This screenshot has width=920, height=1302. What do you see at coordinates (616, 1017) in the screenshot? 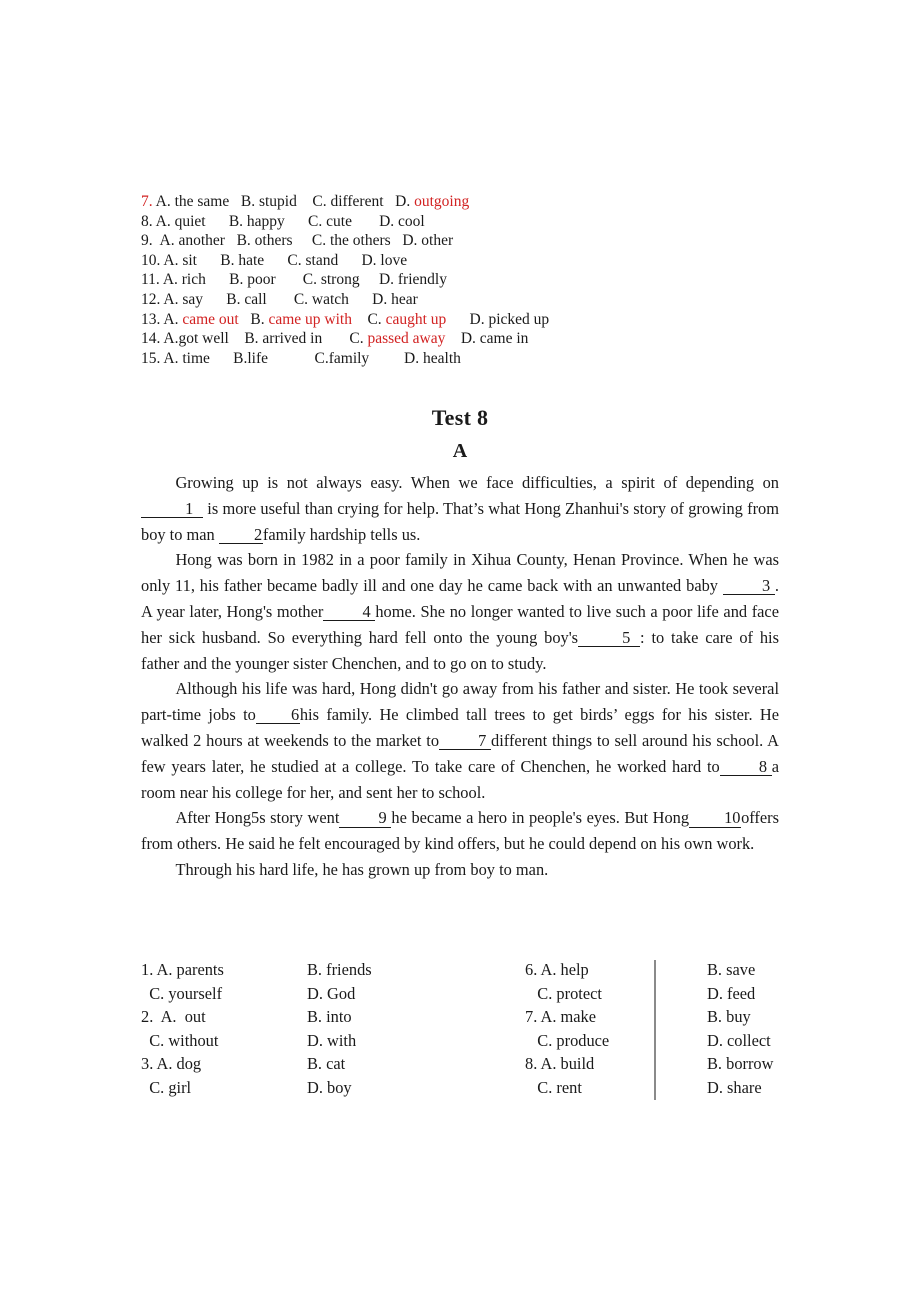
I see `answer-option-left: 7. A. make` at bounding box center [616, 1017].